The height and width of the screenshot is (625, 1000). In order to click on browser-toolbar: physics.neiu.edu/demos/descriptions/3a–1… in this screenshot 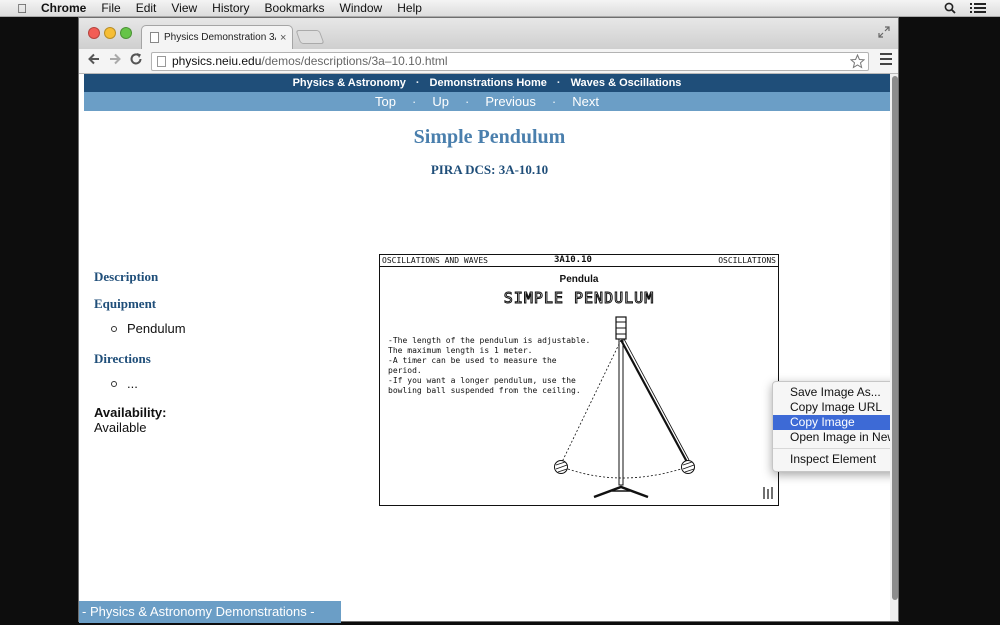, I will do `click(488, 61)`.